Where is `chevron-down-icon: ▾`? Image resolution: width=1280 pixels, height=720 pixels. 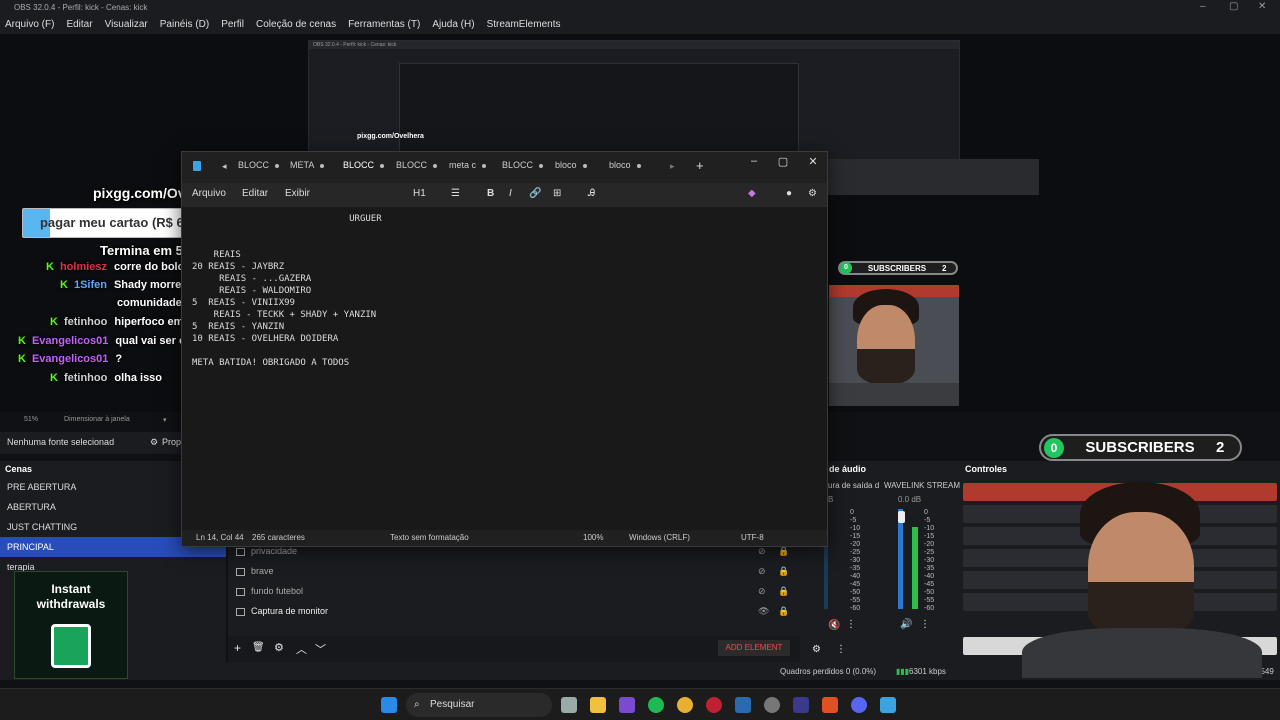 chevron-down-icon: ▾ is located at coordinates (165, 420).